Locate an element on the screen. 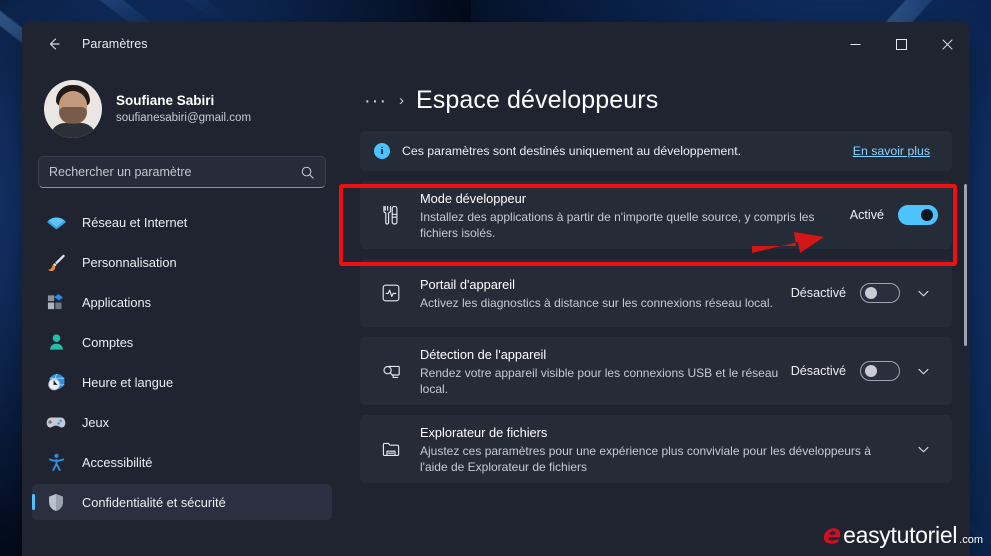 This screenshot has width=991, height=556. arrow-left-icon is located at coordinates (54, 44).